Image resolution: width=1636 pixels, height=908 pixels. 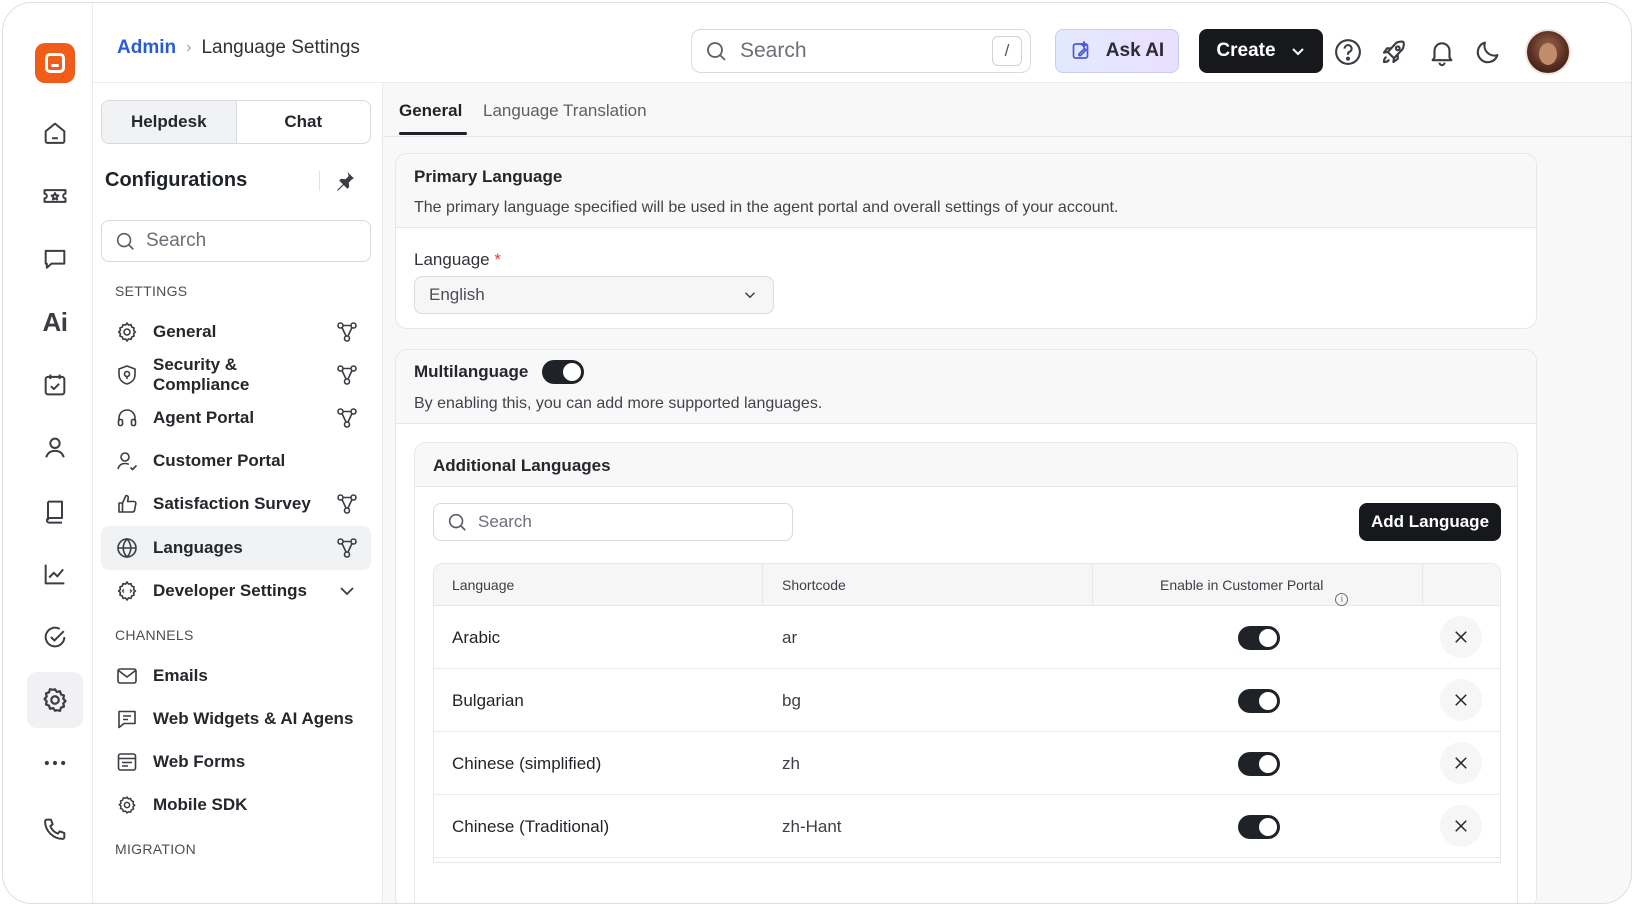 I want to click on create-label: Create, so click(x=1246, y=50).